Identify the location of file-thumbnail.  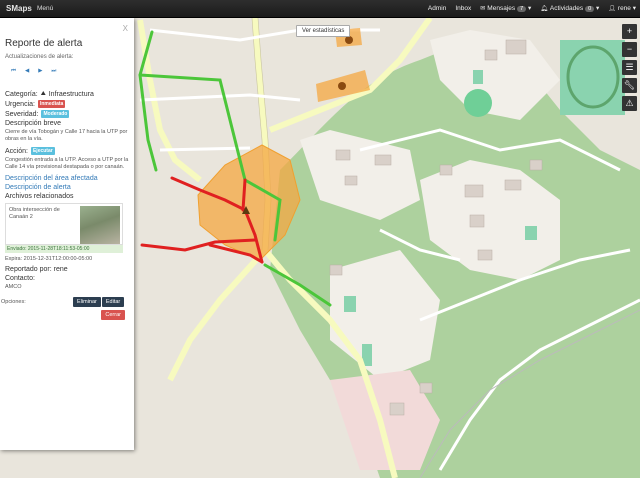
(100, 225).